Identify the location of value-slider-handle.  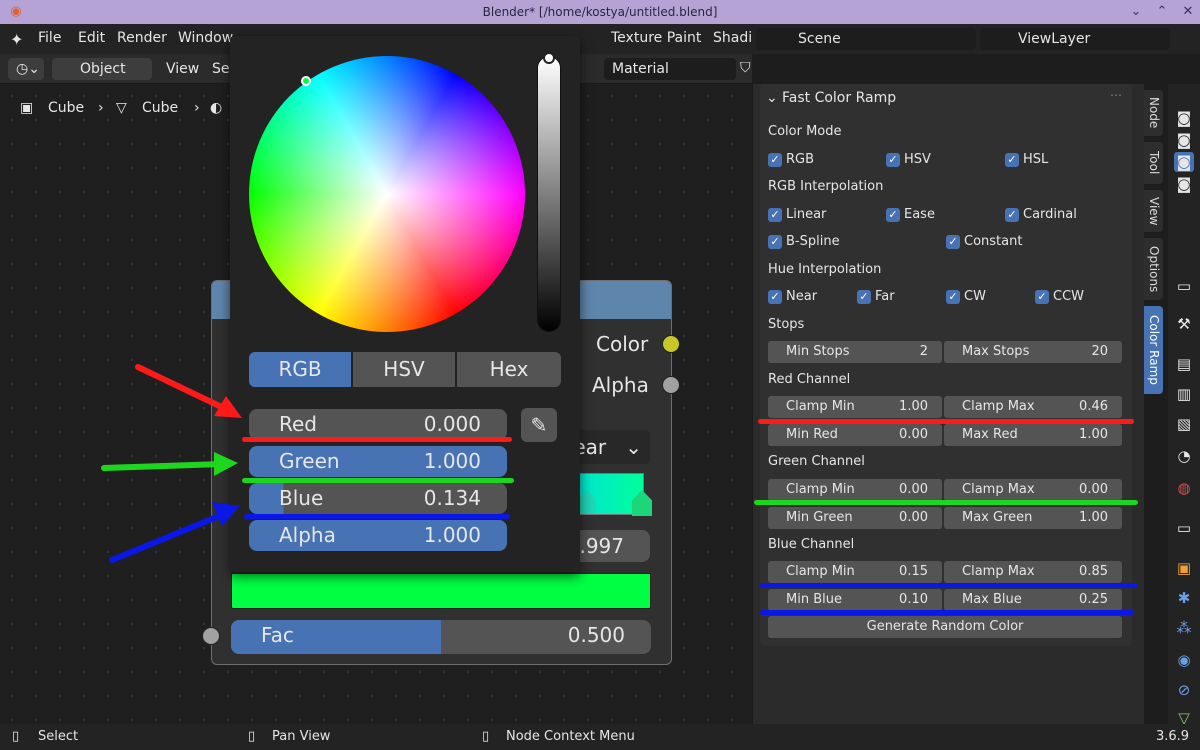
(549, 58).